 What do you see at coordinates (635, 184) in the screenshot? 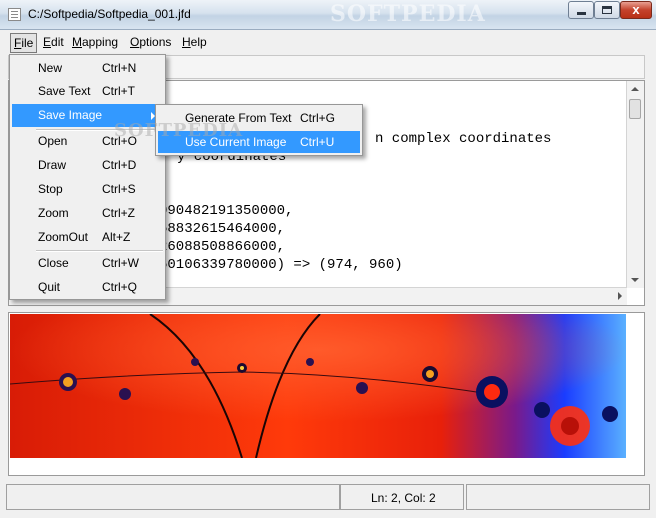
I see `editor-vertical-scrollbar` at bounding box center [635, 184].